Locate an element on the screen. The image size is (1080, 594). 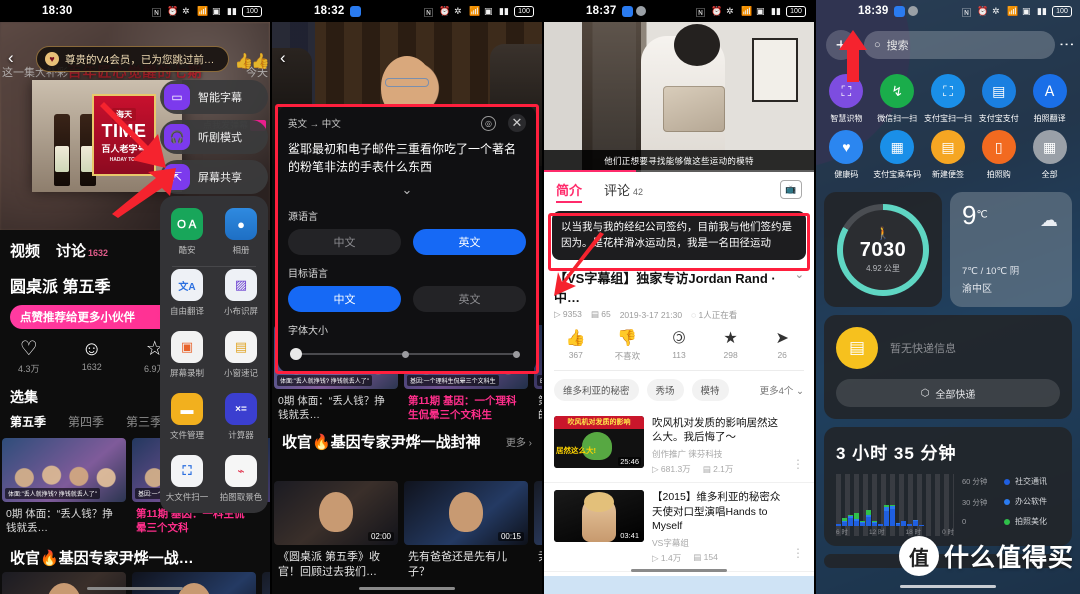
season-tab-4: 第四季 is located at coordinates (86, 421).